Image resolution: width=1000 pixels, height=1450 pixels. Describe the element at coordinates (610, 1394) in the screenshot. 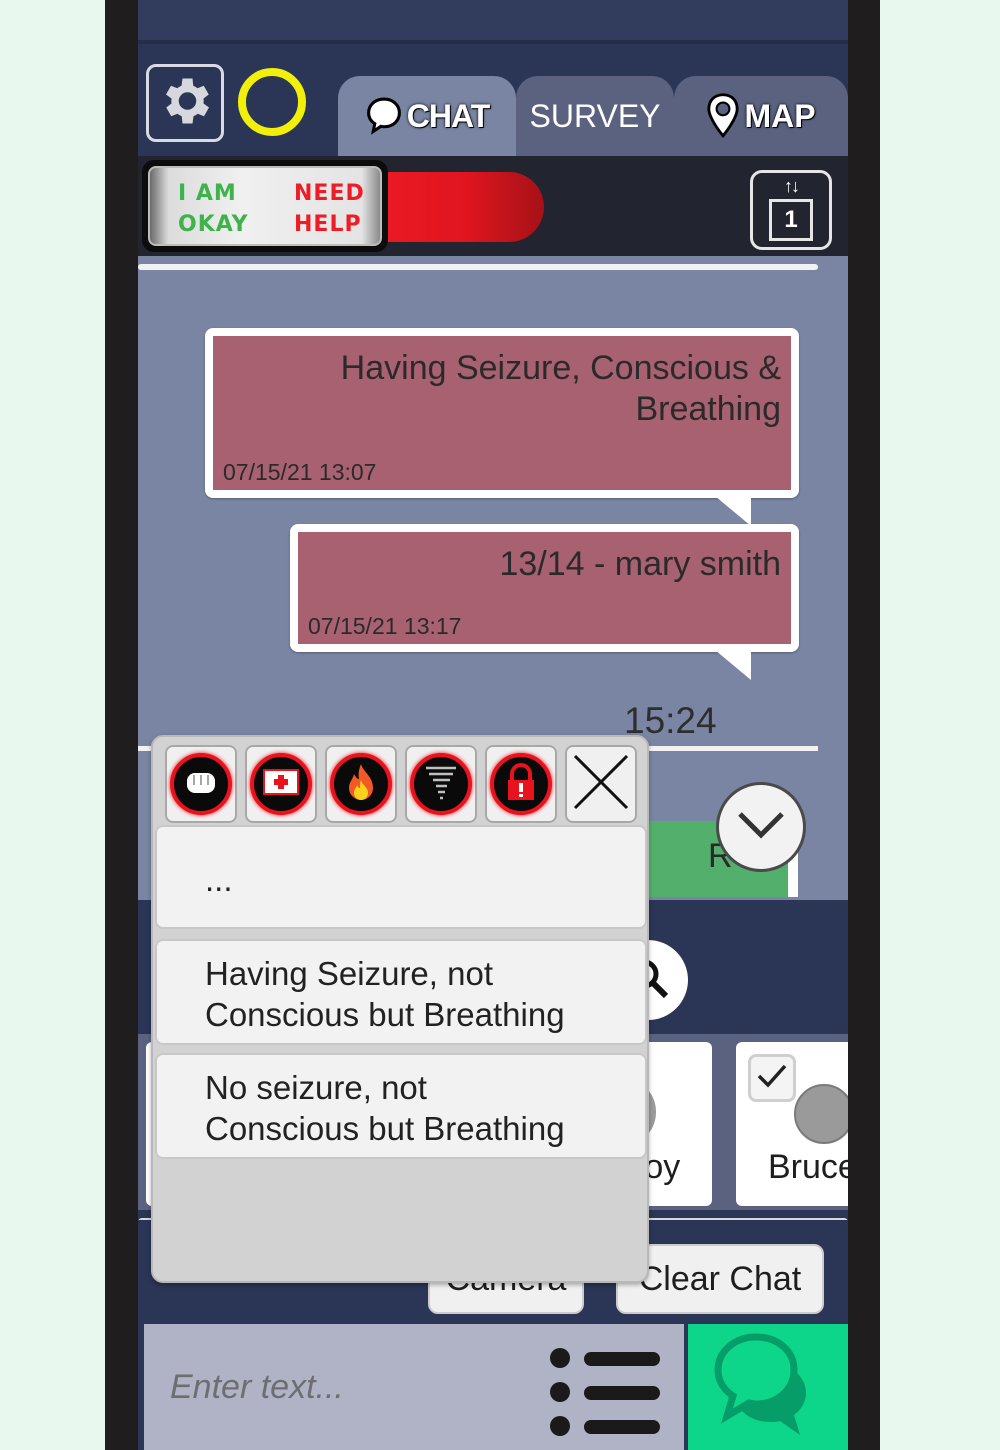

I see `quick-replies-button` at that location.